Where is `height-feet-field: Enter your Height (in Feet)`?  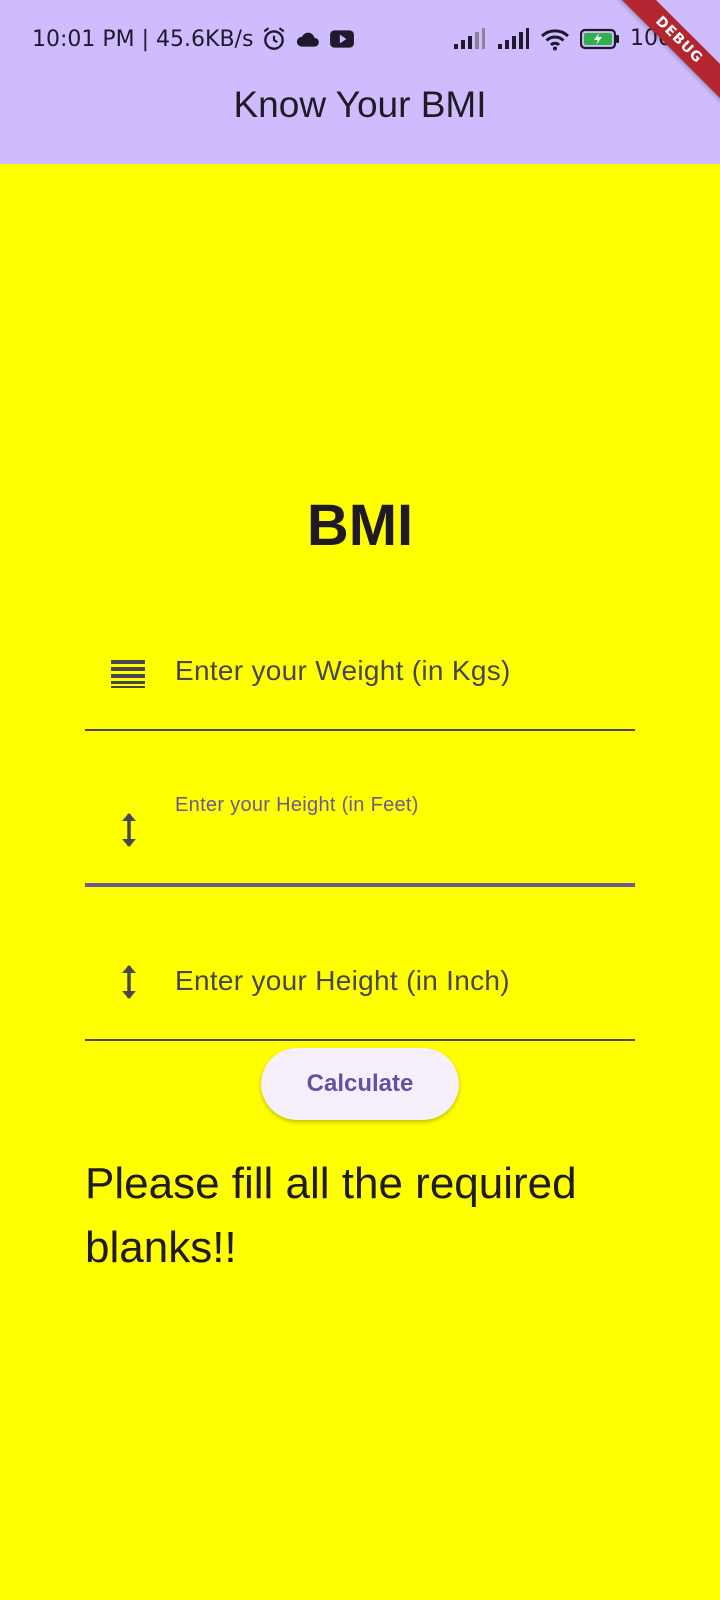 height-feet-field: Enter your Height (in Feet) is located at coordinates (360, 833).